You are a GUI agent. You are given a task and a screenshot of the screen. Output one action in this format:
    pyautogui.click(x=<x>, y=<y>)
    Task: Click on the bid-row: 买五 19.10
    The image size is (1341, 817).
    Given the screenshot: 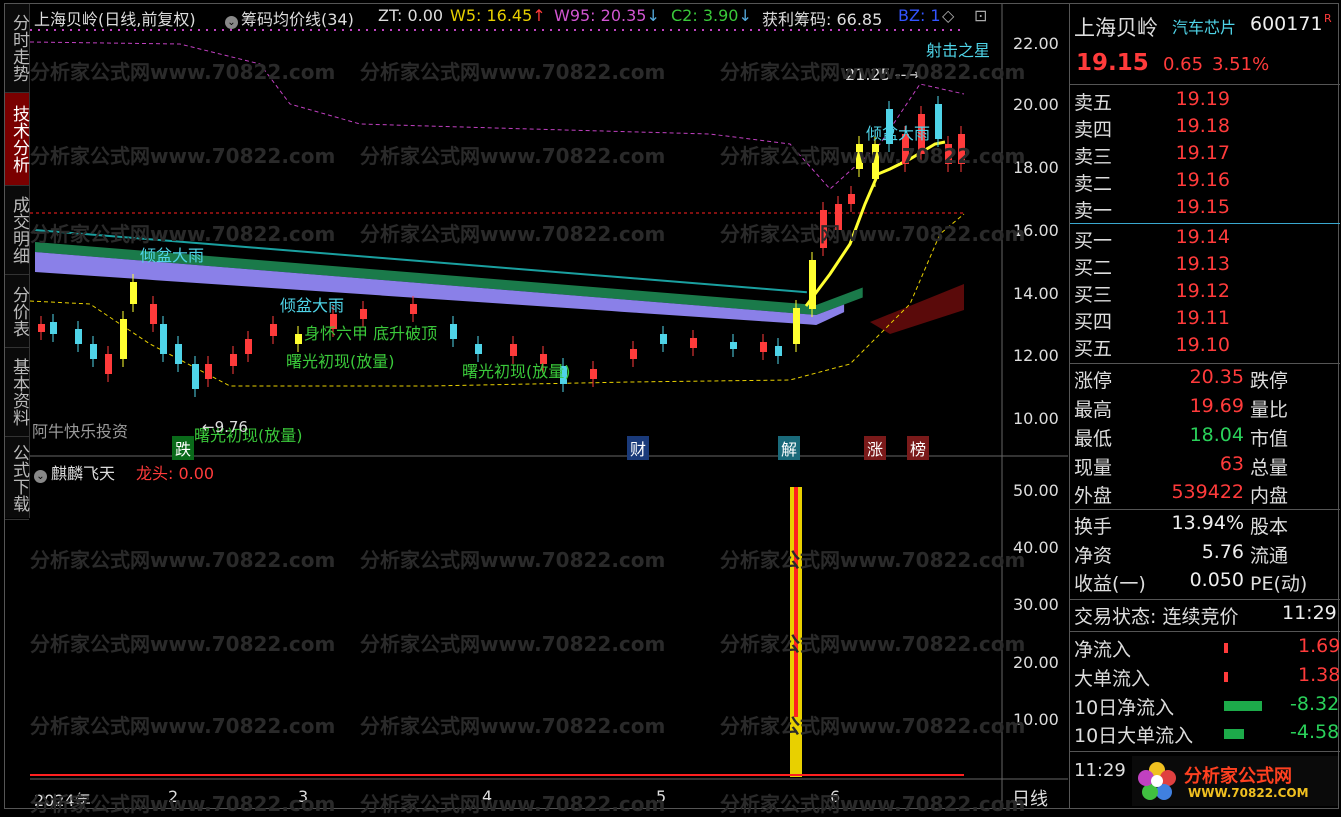 What is the action you would take?
    pyautogui.click(x=1205, y=347)
    